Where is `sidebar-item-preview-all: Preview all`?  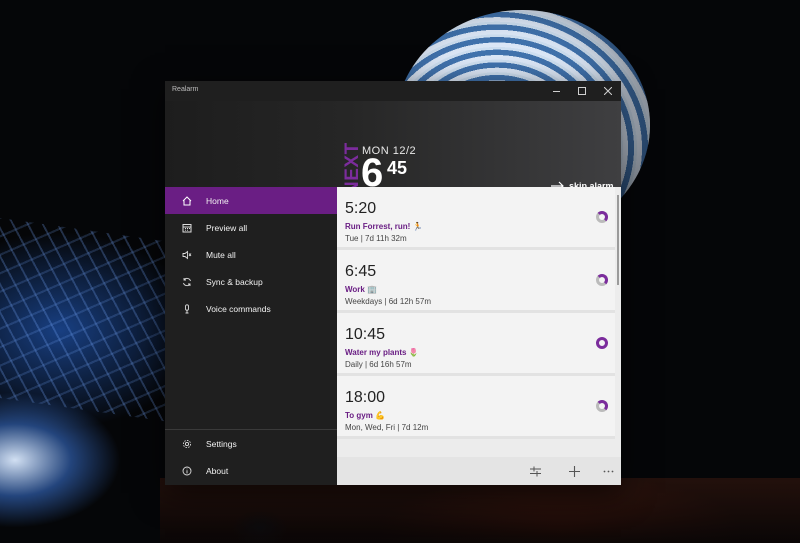
sidebar-item-preview-all: Preview all is located at coordinates (251, 227).